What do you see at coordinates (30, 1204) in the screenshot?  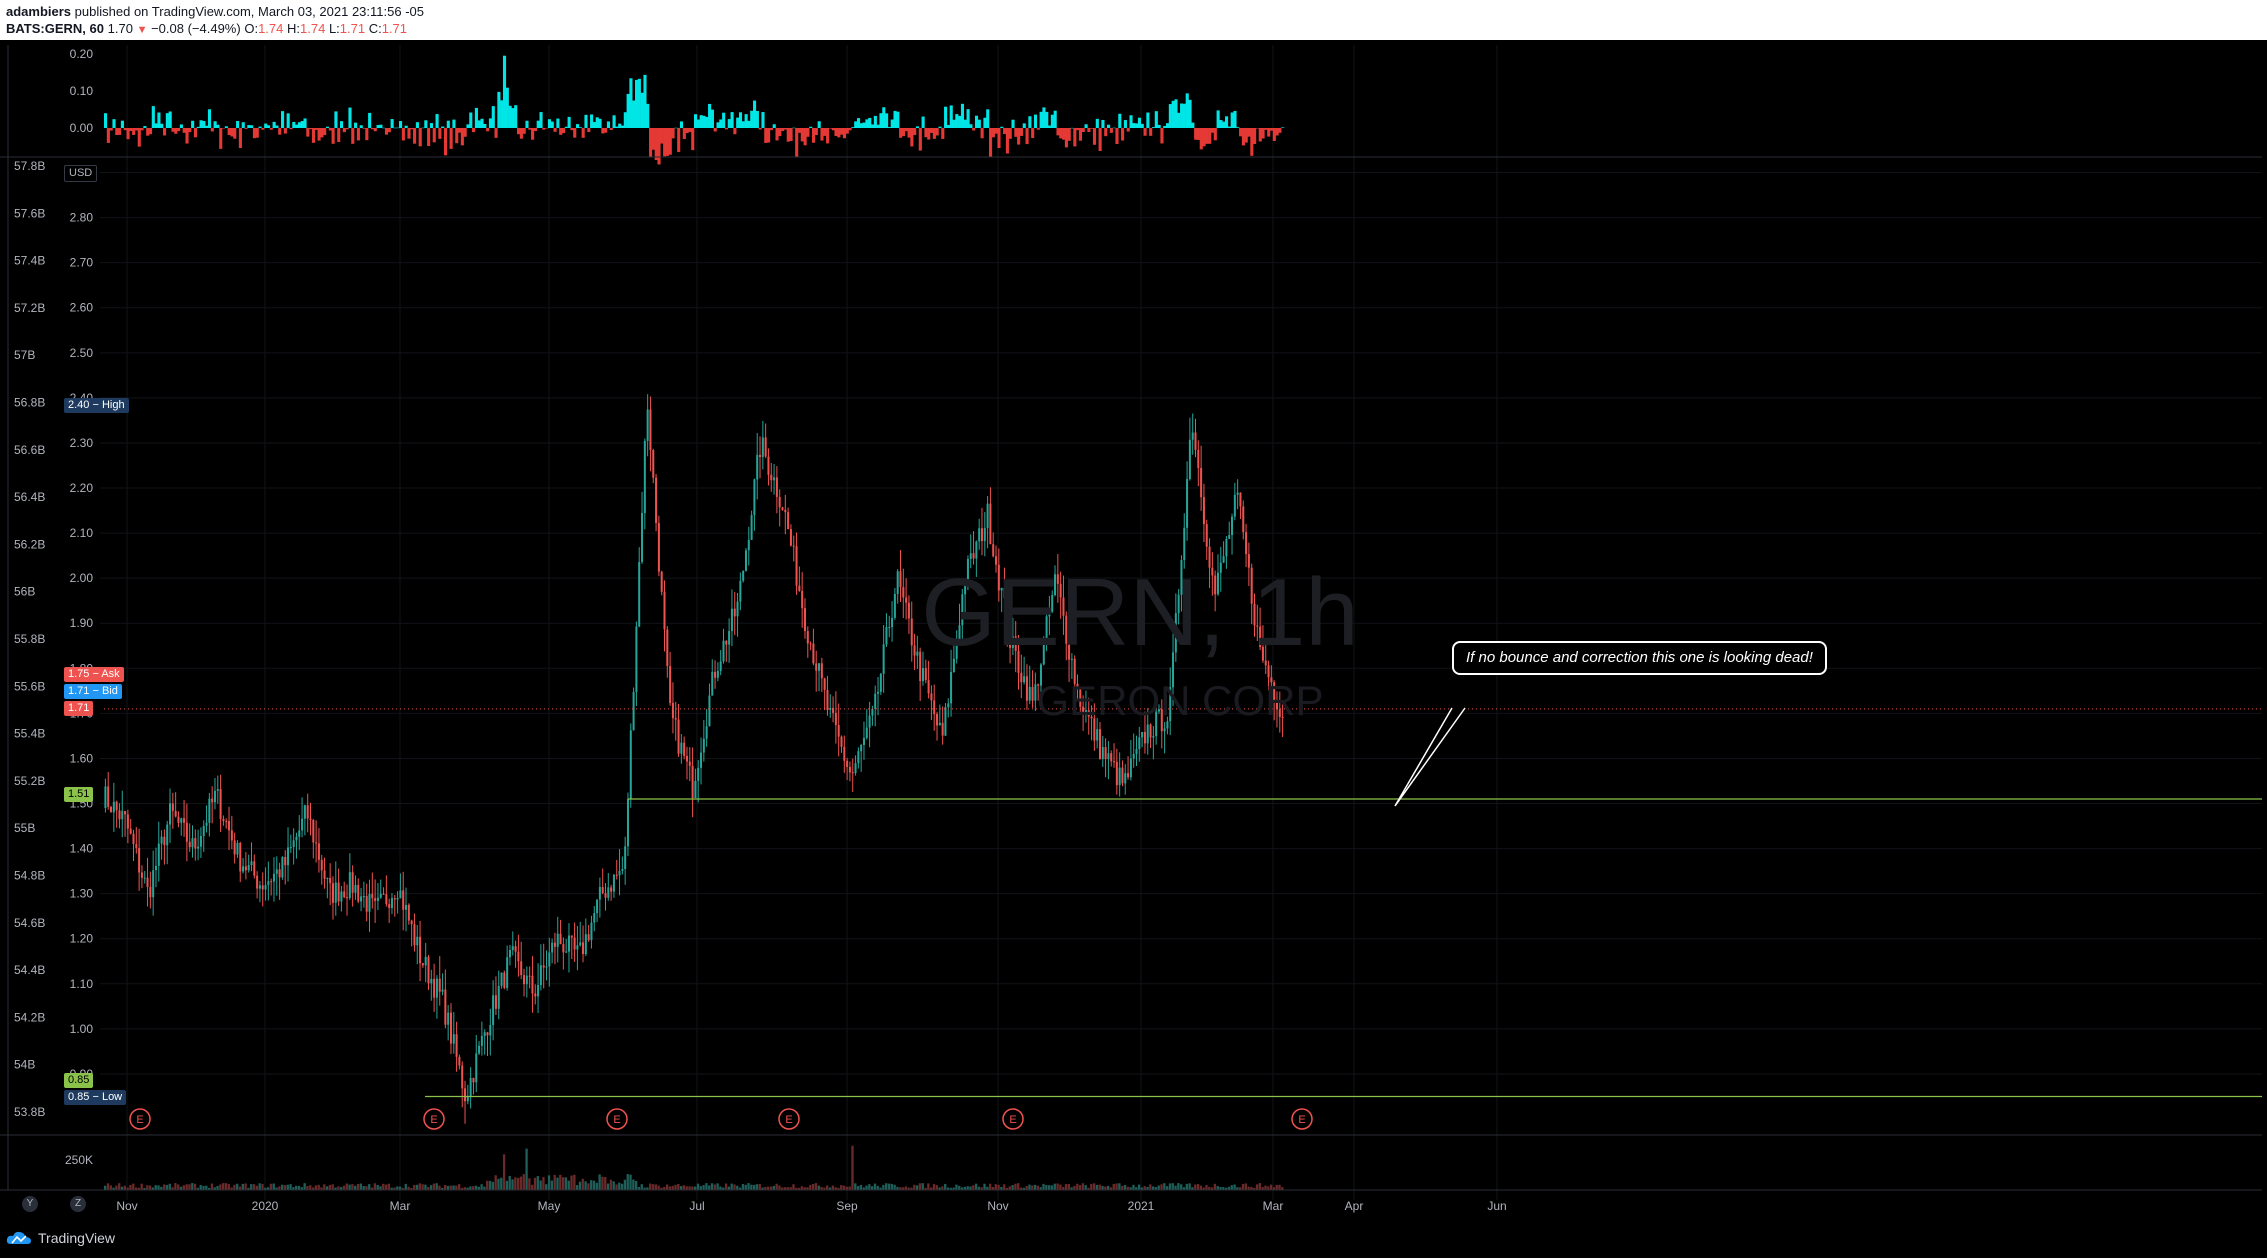 I see `scale-y-button: Y` at bounding box center [30, 1204].